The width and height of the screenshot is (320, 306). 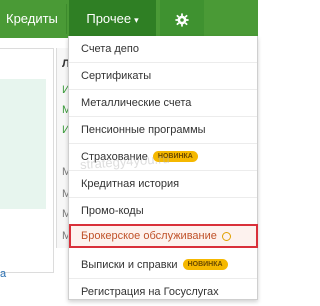 What do you see at coordinates (116, 76) in the screenshot?
I see `menu-item-label: Сертификаты` at bounding box center [116, 76].